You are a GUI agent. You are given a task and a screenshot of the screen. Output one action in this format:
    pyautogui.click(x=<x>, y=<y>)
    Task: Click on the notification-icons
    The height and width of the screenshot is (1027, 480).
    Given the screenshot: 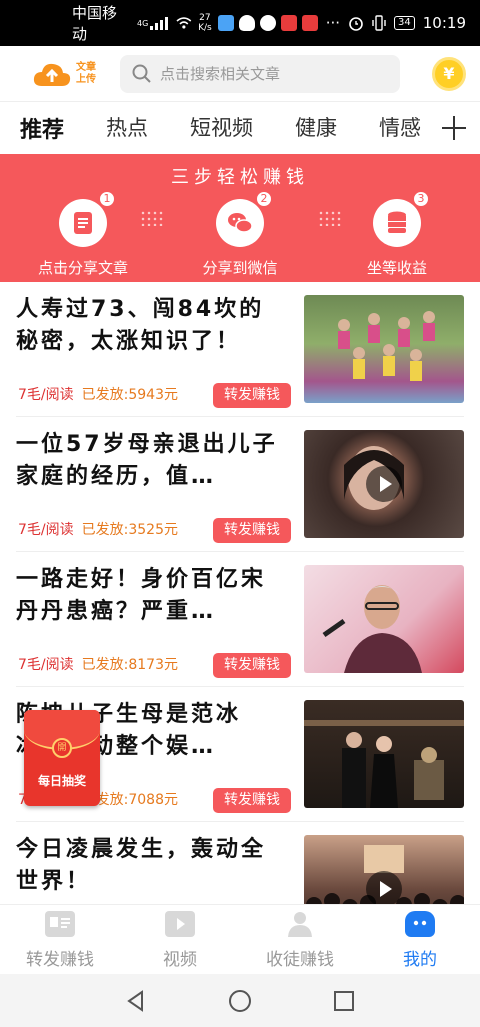 What is the action you would take?
    pyautogui.click(x=267, y=23)
    